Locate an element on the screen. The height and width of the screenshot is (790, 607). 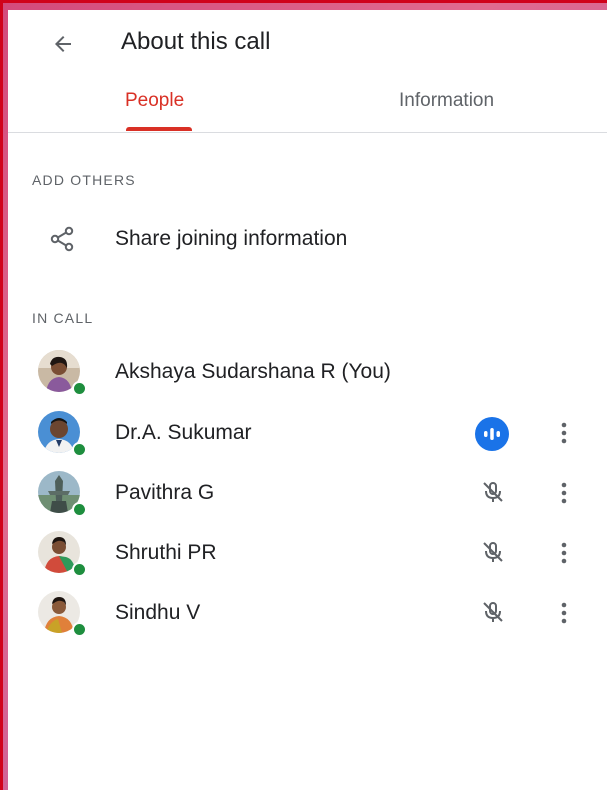
panel-header: About this call is located at coordinates (307, 42).